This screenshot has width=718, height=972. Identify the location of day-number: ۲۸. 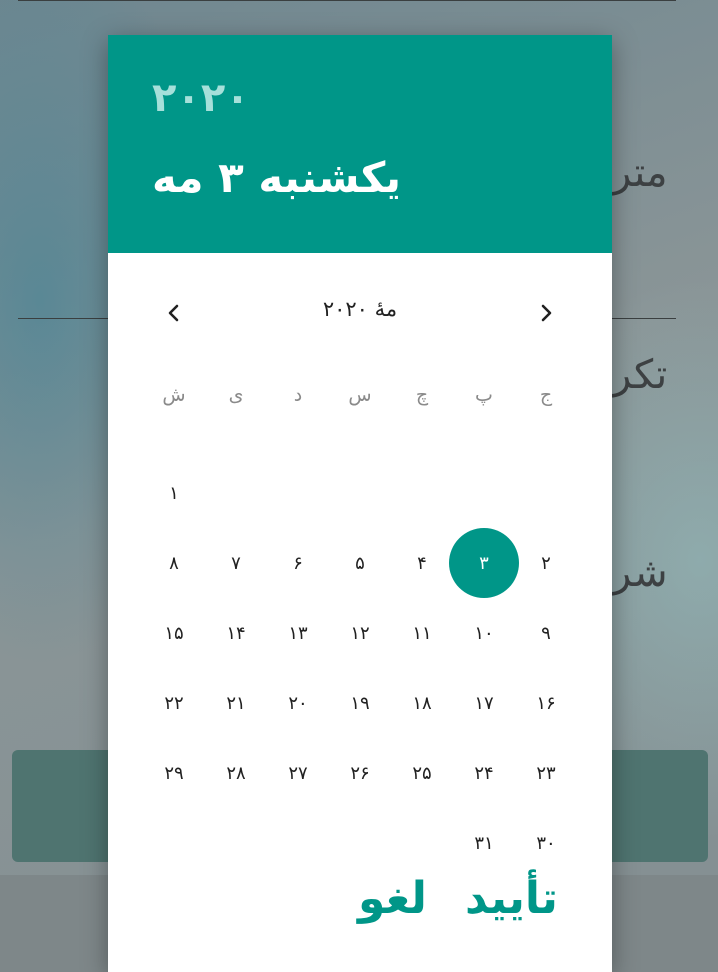
(236, 773).